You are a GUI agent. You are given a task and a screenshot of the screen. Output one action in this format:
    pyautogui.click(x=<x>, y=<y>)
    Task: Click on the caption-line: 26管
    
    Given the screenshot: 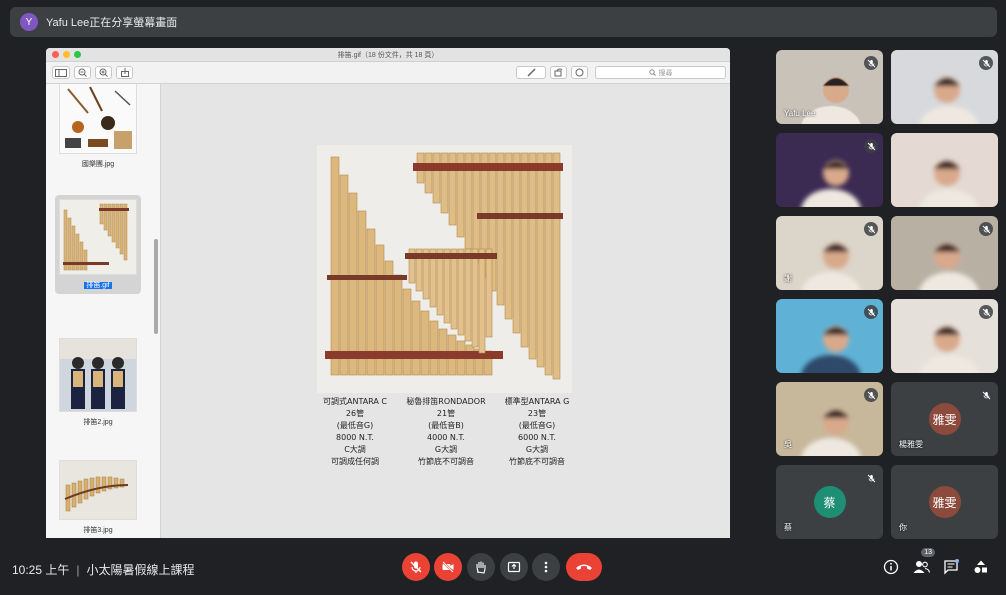 What is the action you would take?
    pyautogui.click(x=355, y=413)
    